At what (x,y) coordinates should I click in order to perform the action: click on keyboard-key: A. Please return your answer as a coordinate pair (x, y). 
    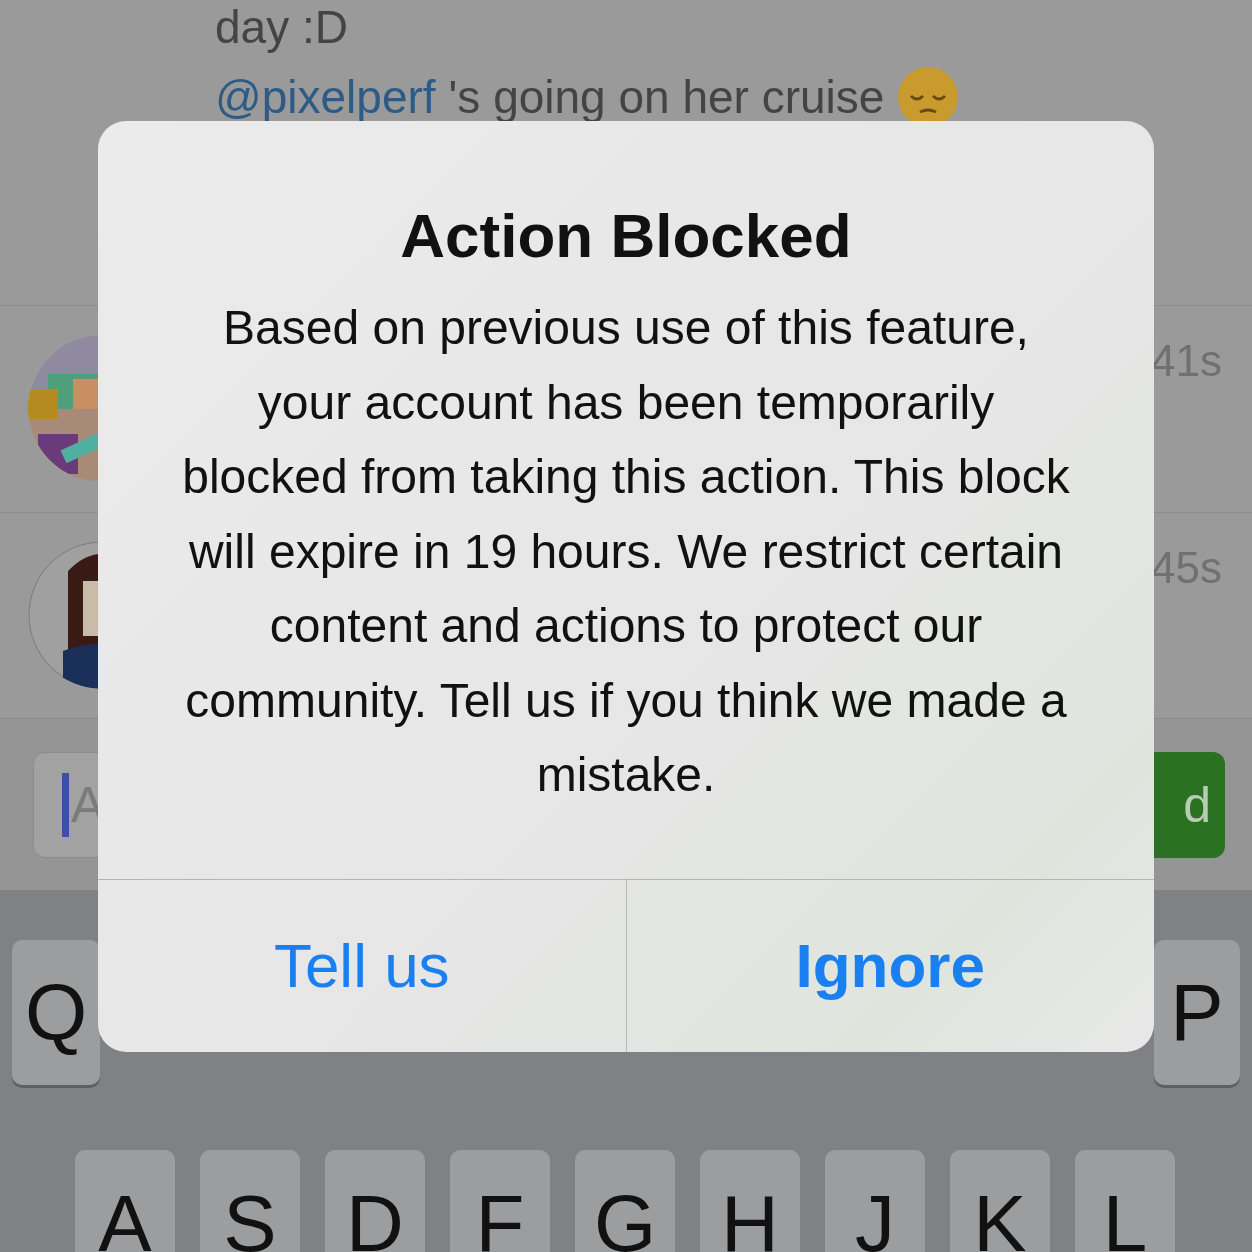
    Looking at the image, I should click on (125, 1201).